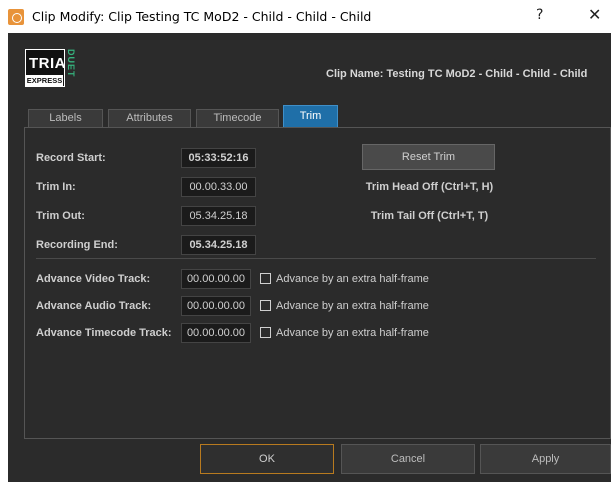 Image resolution: width=611 pixels, height=482 pixels. What do you see at coordinates (47, 63) in the screenshot?
I see `logo-tria-text: TRIA` at bounding box center [47, 63].